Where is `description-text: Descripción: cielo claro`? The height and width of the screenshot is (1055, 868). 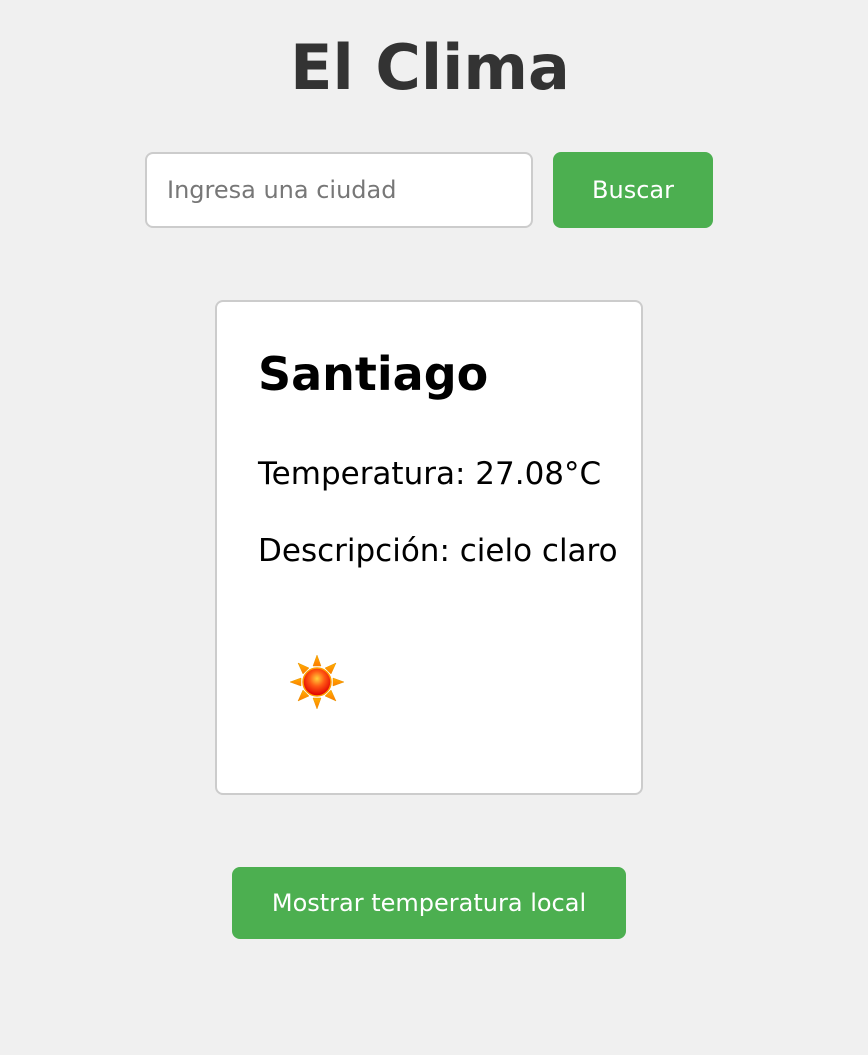
description-text: Descripción: cielo claro is located at coordinates (438, 551).